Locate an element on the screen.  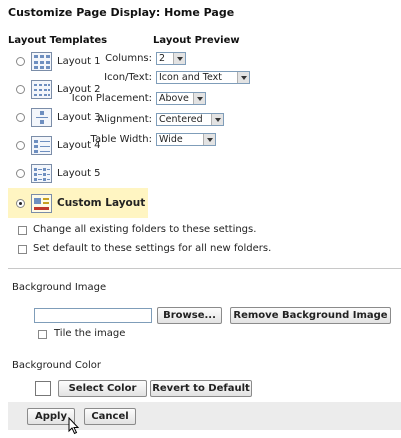
layout-3-thumbnail-icon is located at coordinates (41, 117).